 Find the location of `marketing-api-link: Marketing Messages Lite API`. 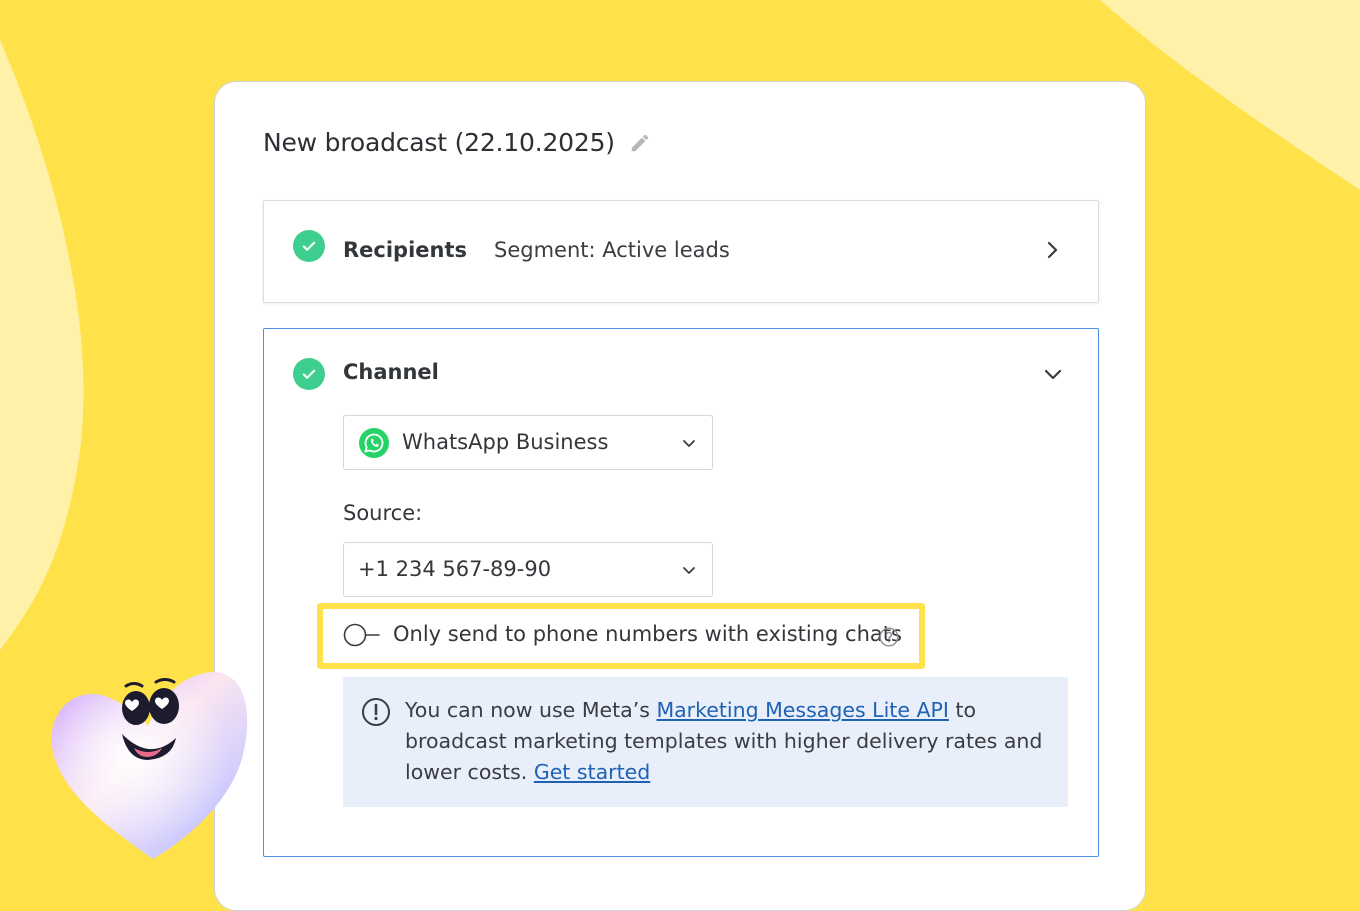

marketing-api-link: Marketing Messages Lite API is located at coordinates (802, 710).